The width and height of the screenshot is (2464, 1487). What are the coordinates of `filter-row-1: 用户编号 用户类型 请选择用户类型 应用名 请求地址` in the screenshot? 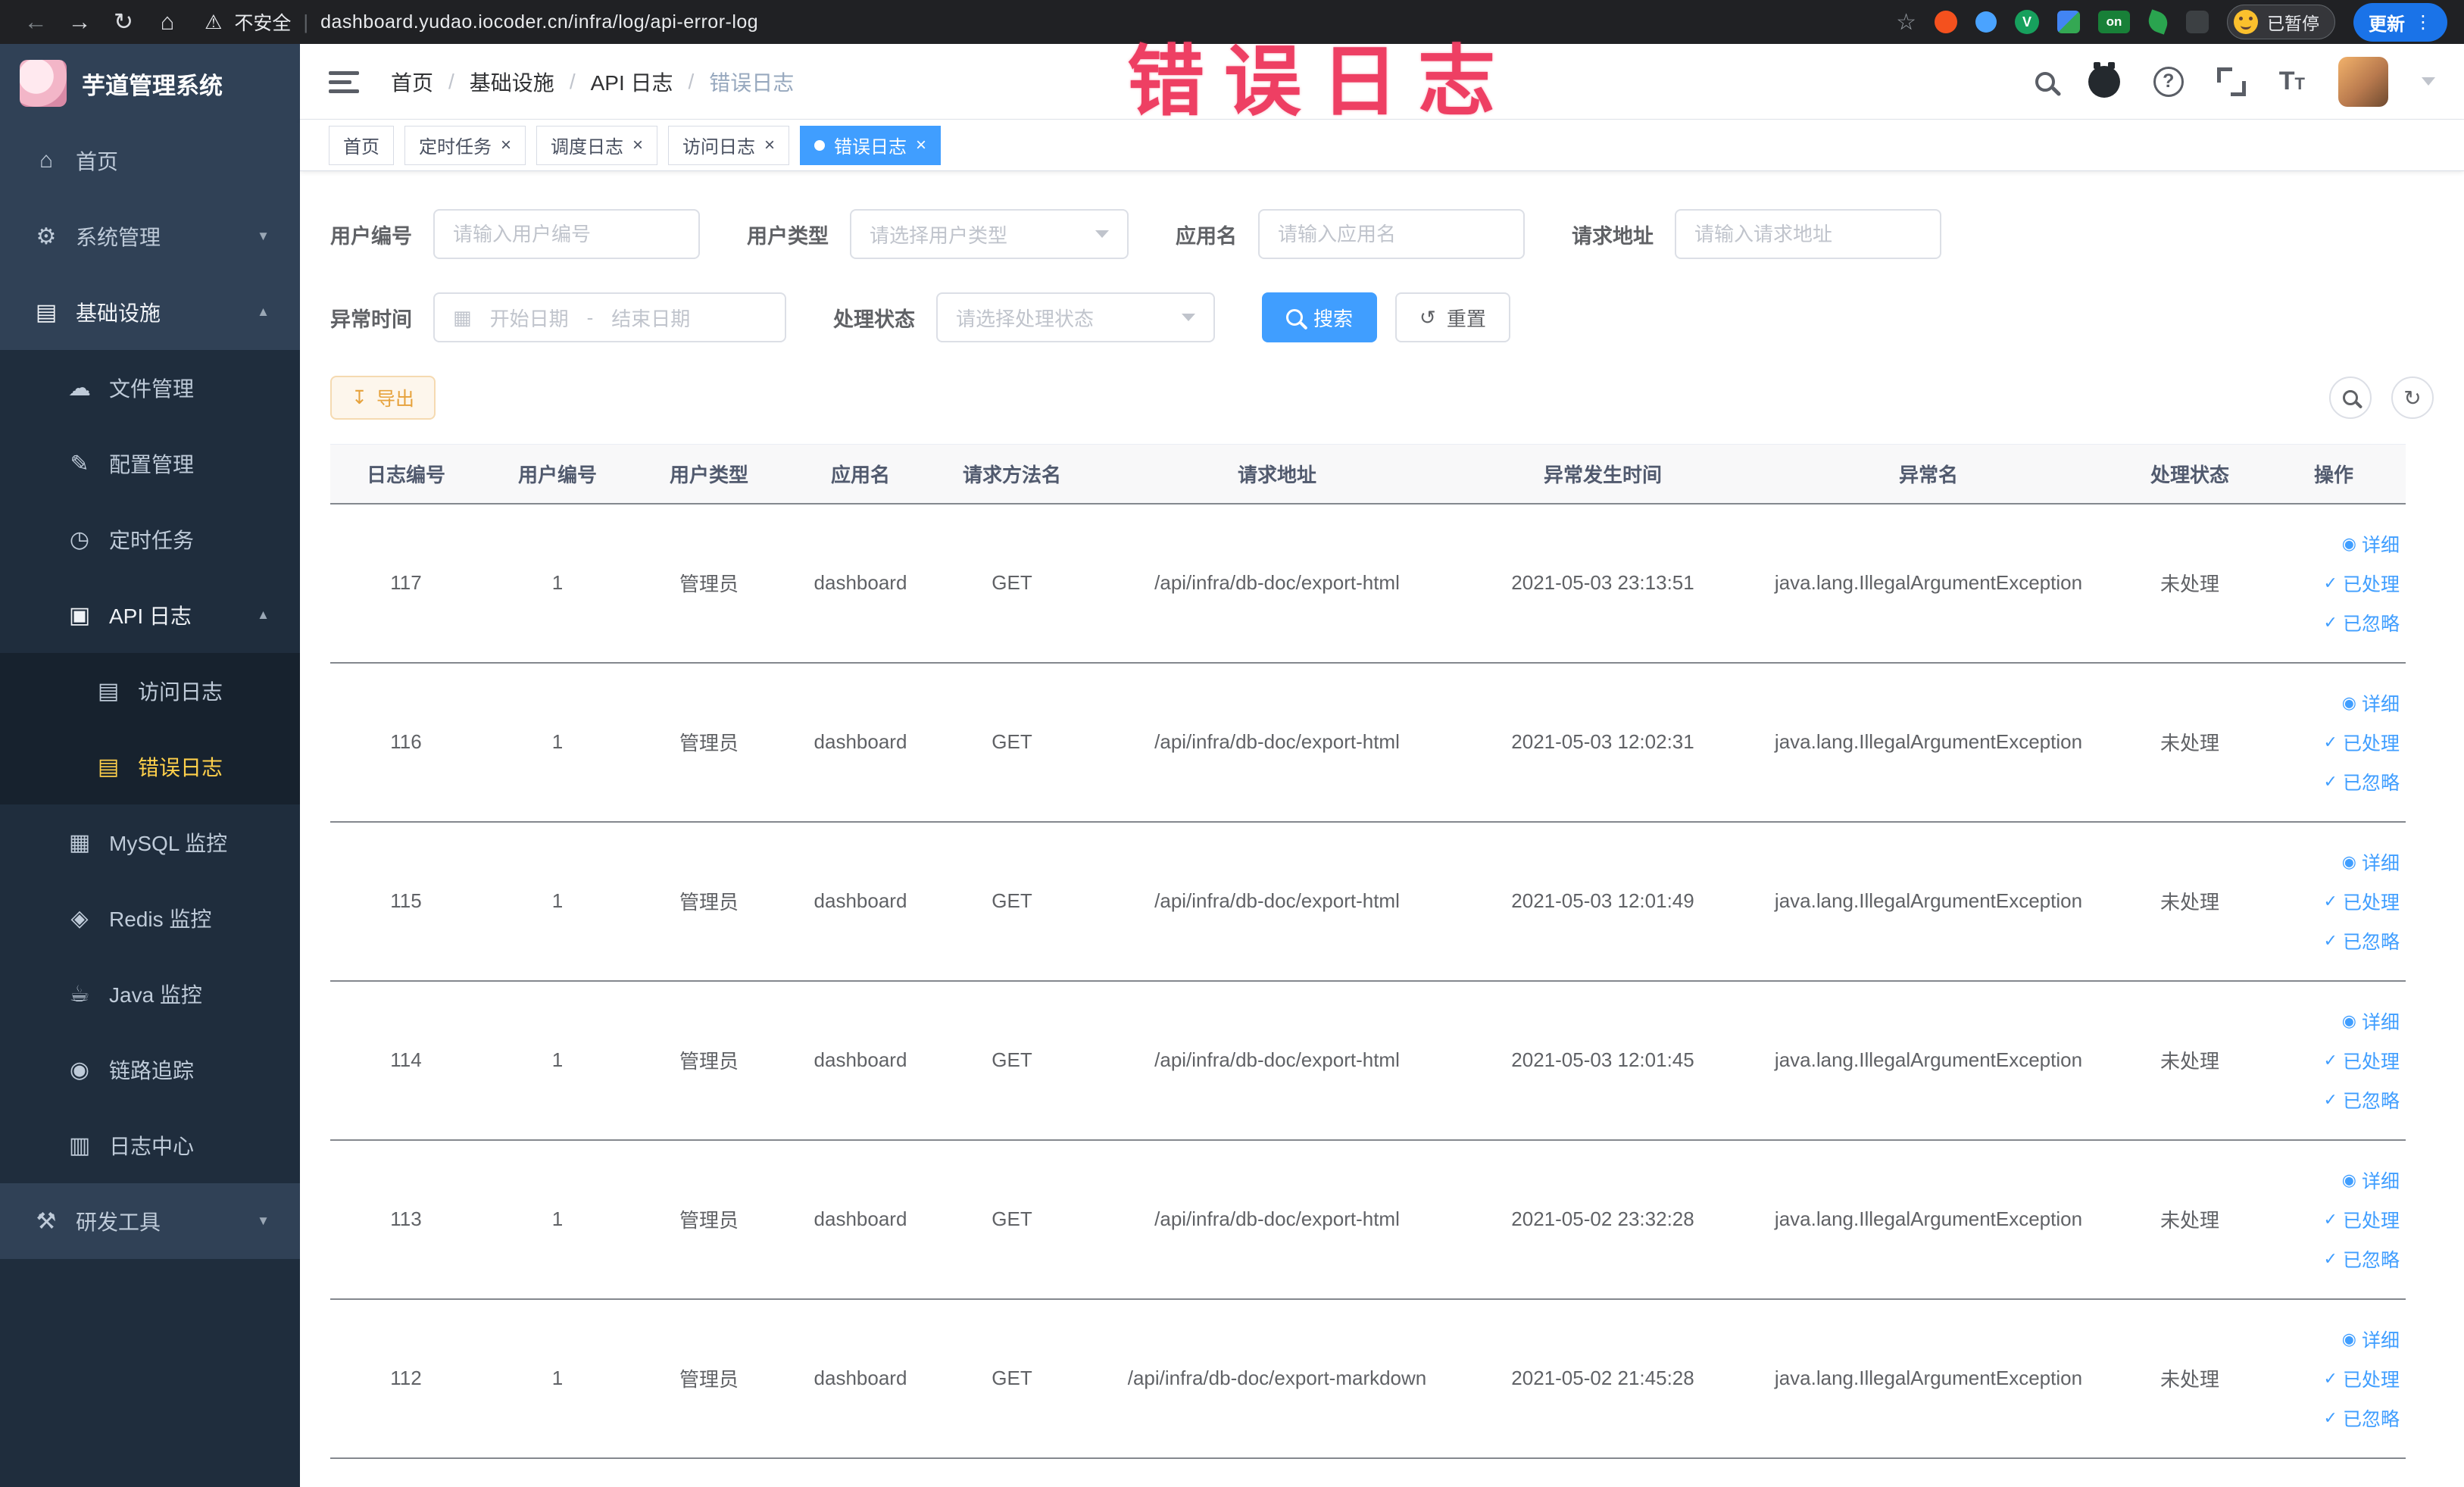 It's located at (1382, 234).